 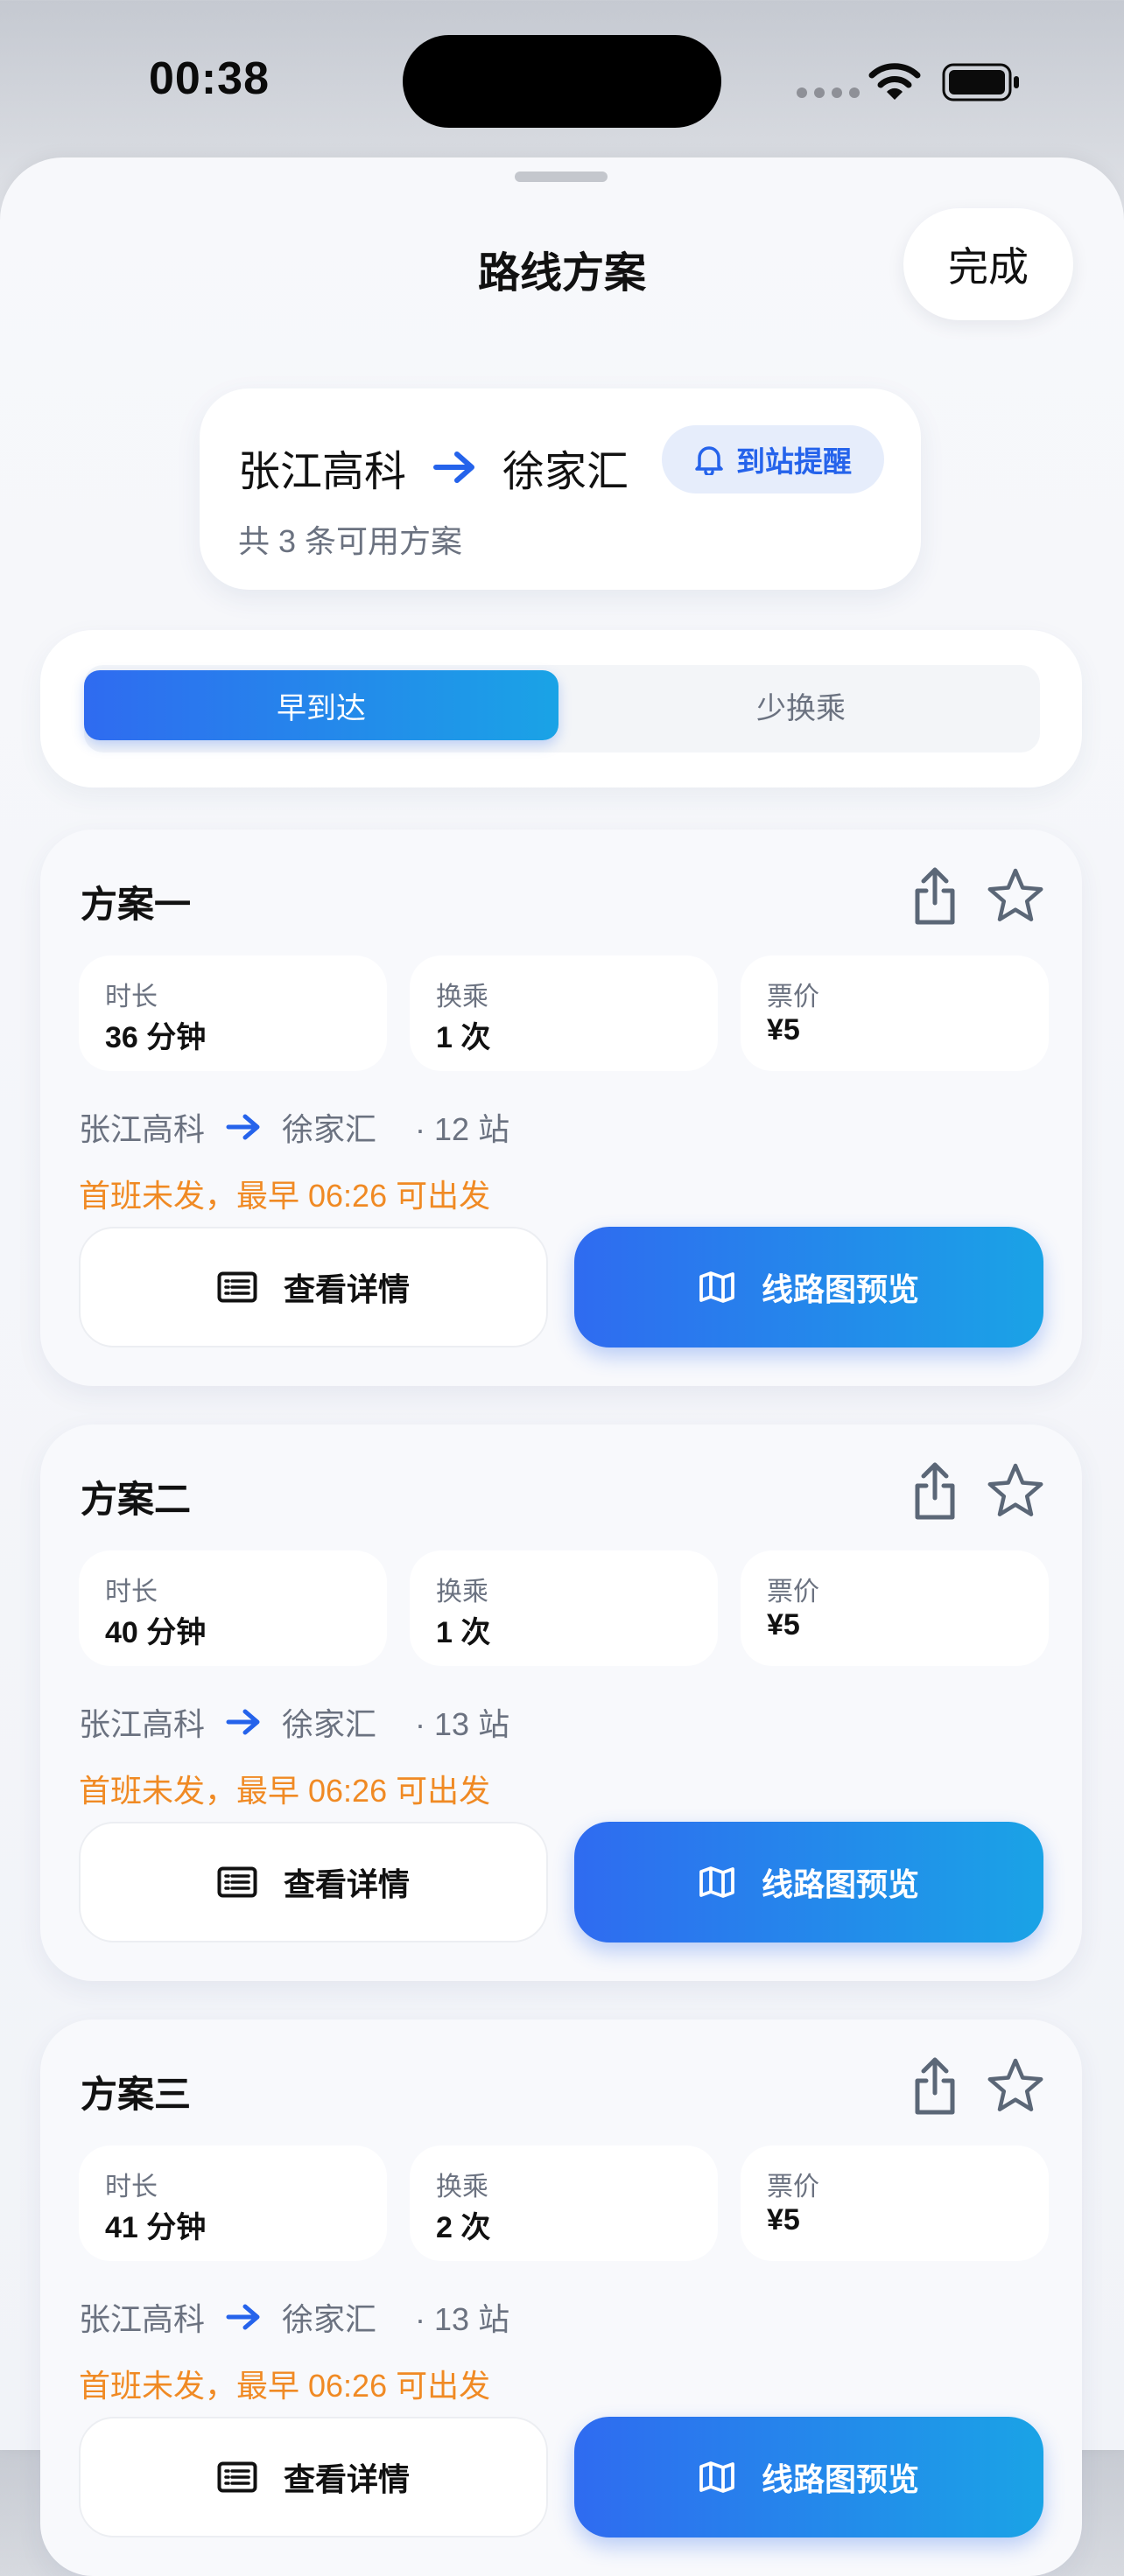 What do you see at coordinates (828, 93) in the screenshot?
I see `cellular-signal-icon` at bounding box center [828, 93].